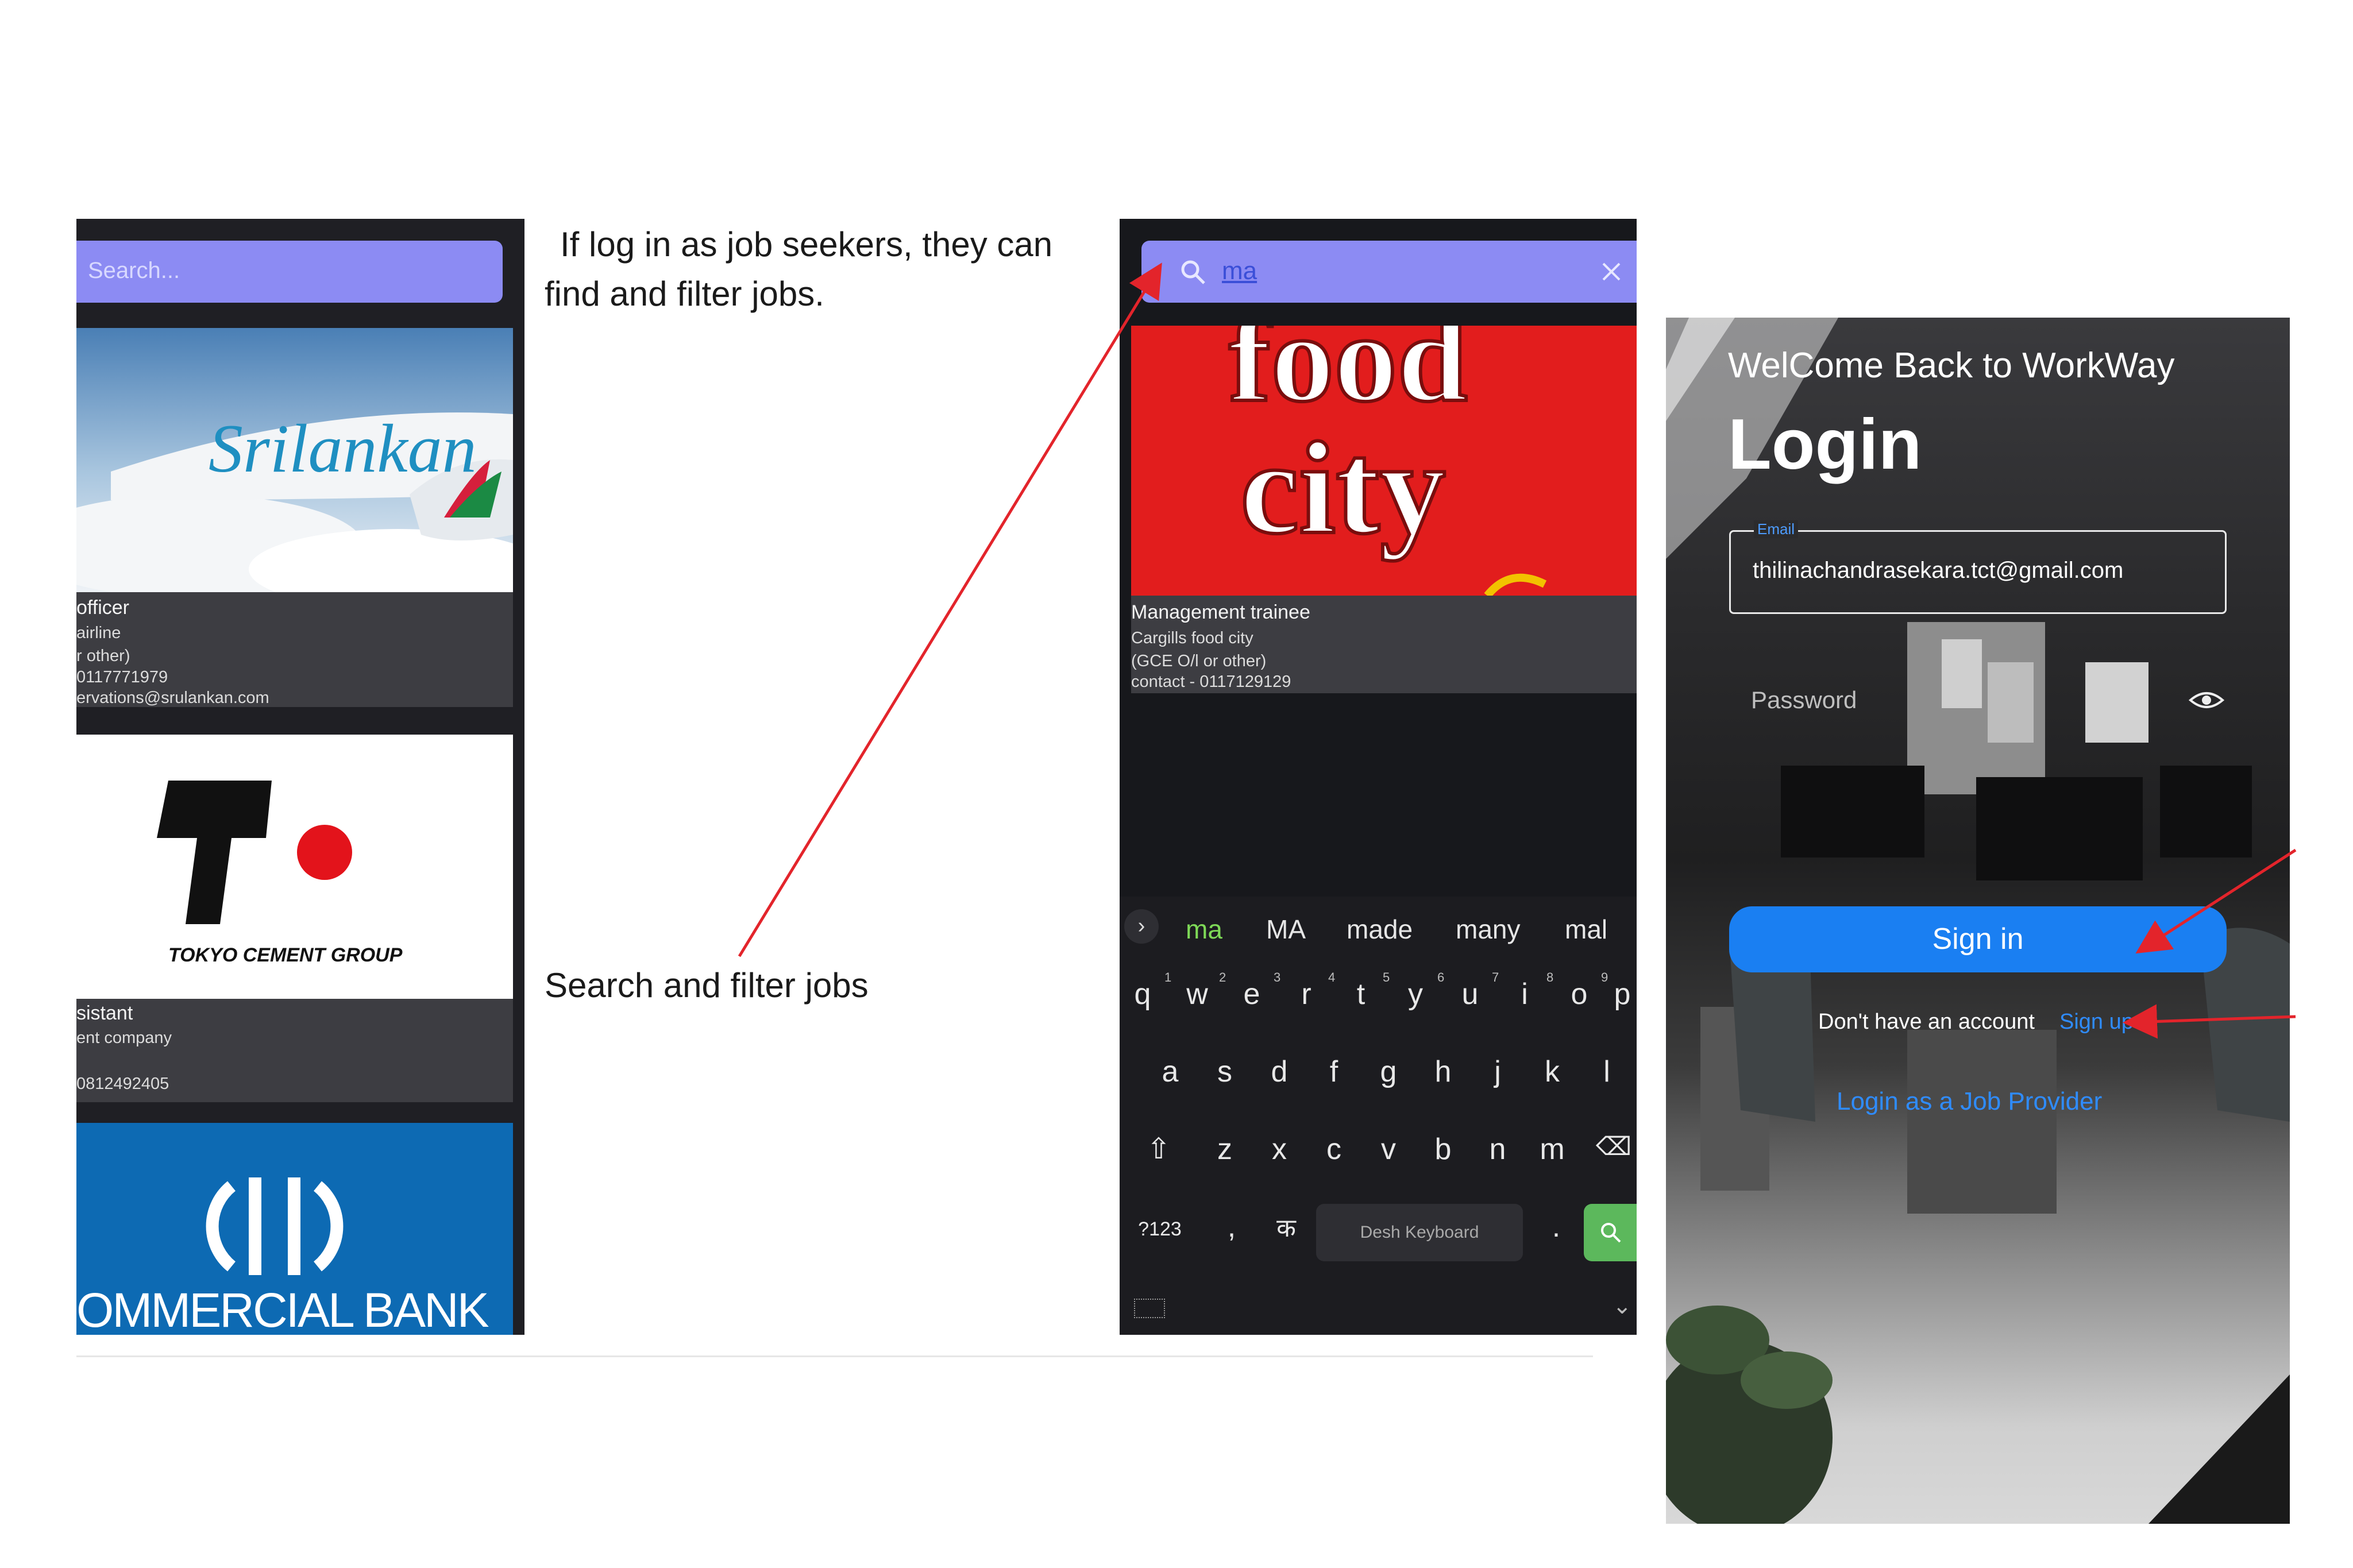 This screenshot has height=1568, width=2353. What do you see at coordinates (2216, 901) in the screenshot?
I see `arrow-to-sign-in` at bounding box center [2216, 901].